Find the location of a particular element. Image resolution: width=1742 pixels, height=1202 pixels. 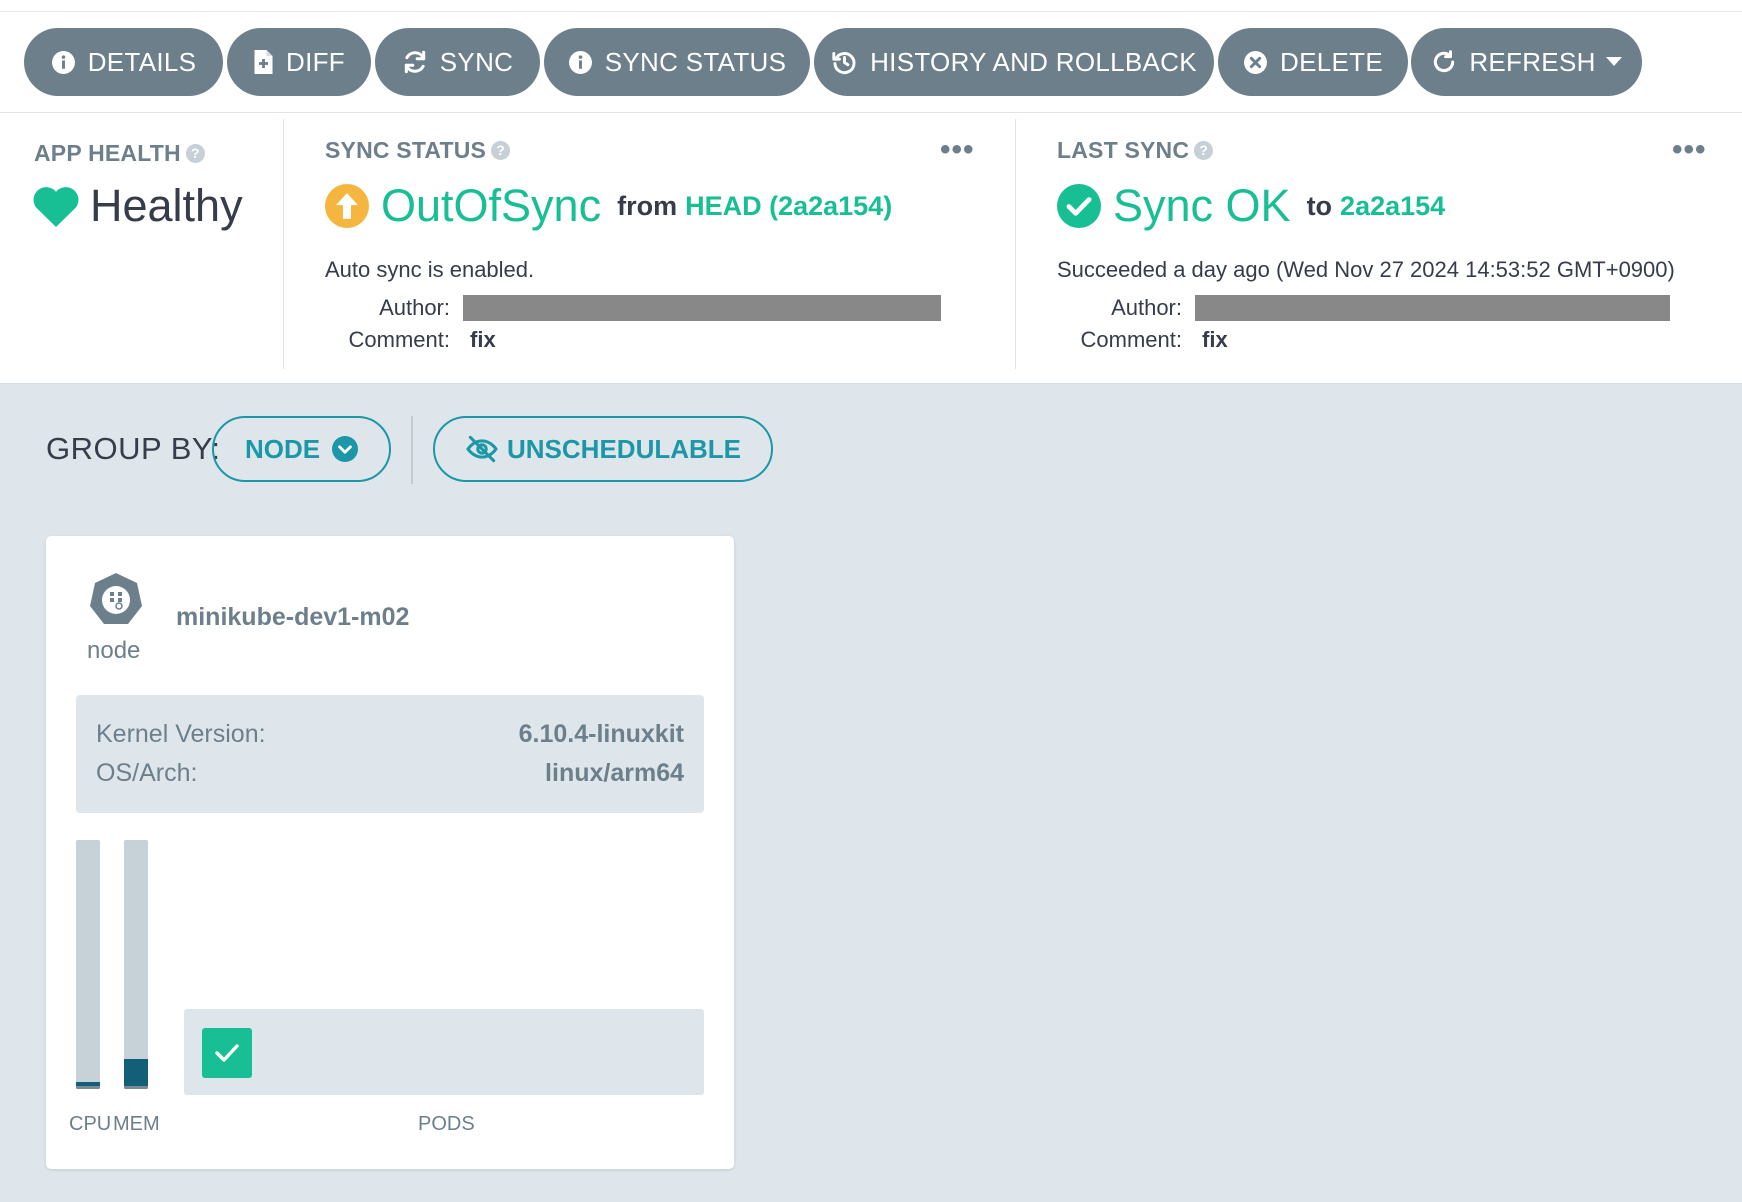

details-label: DETAILS is located at coordinates (142, 61).